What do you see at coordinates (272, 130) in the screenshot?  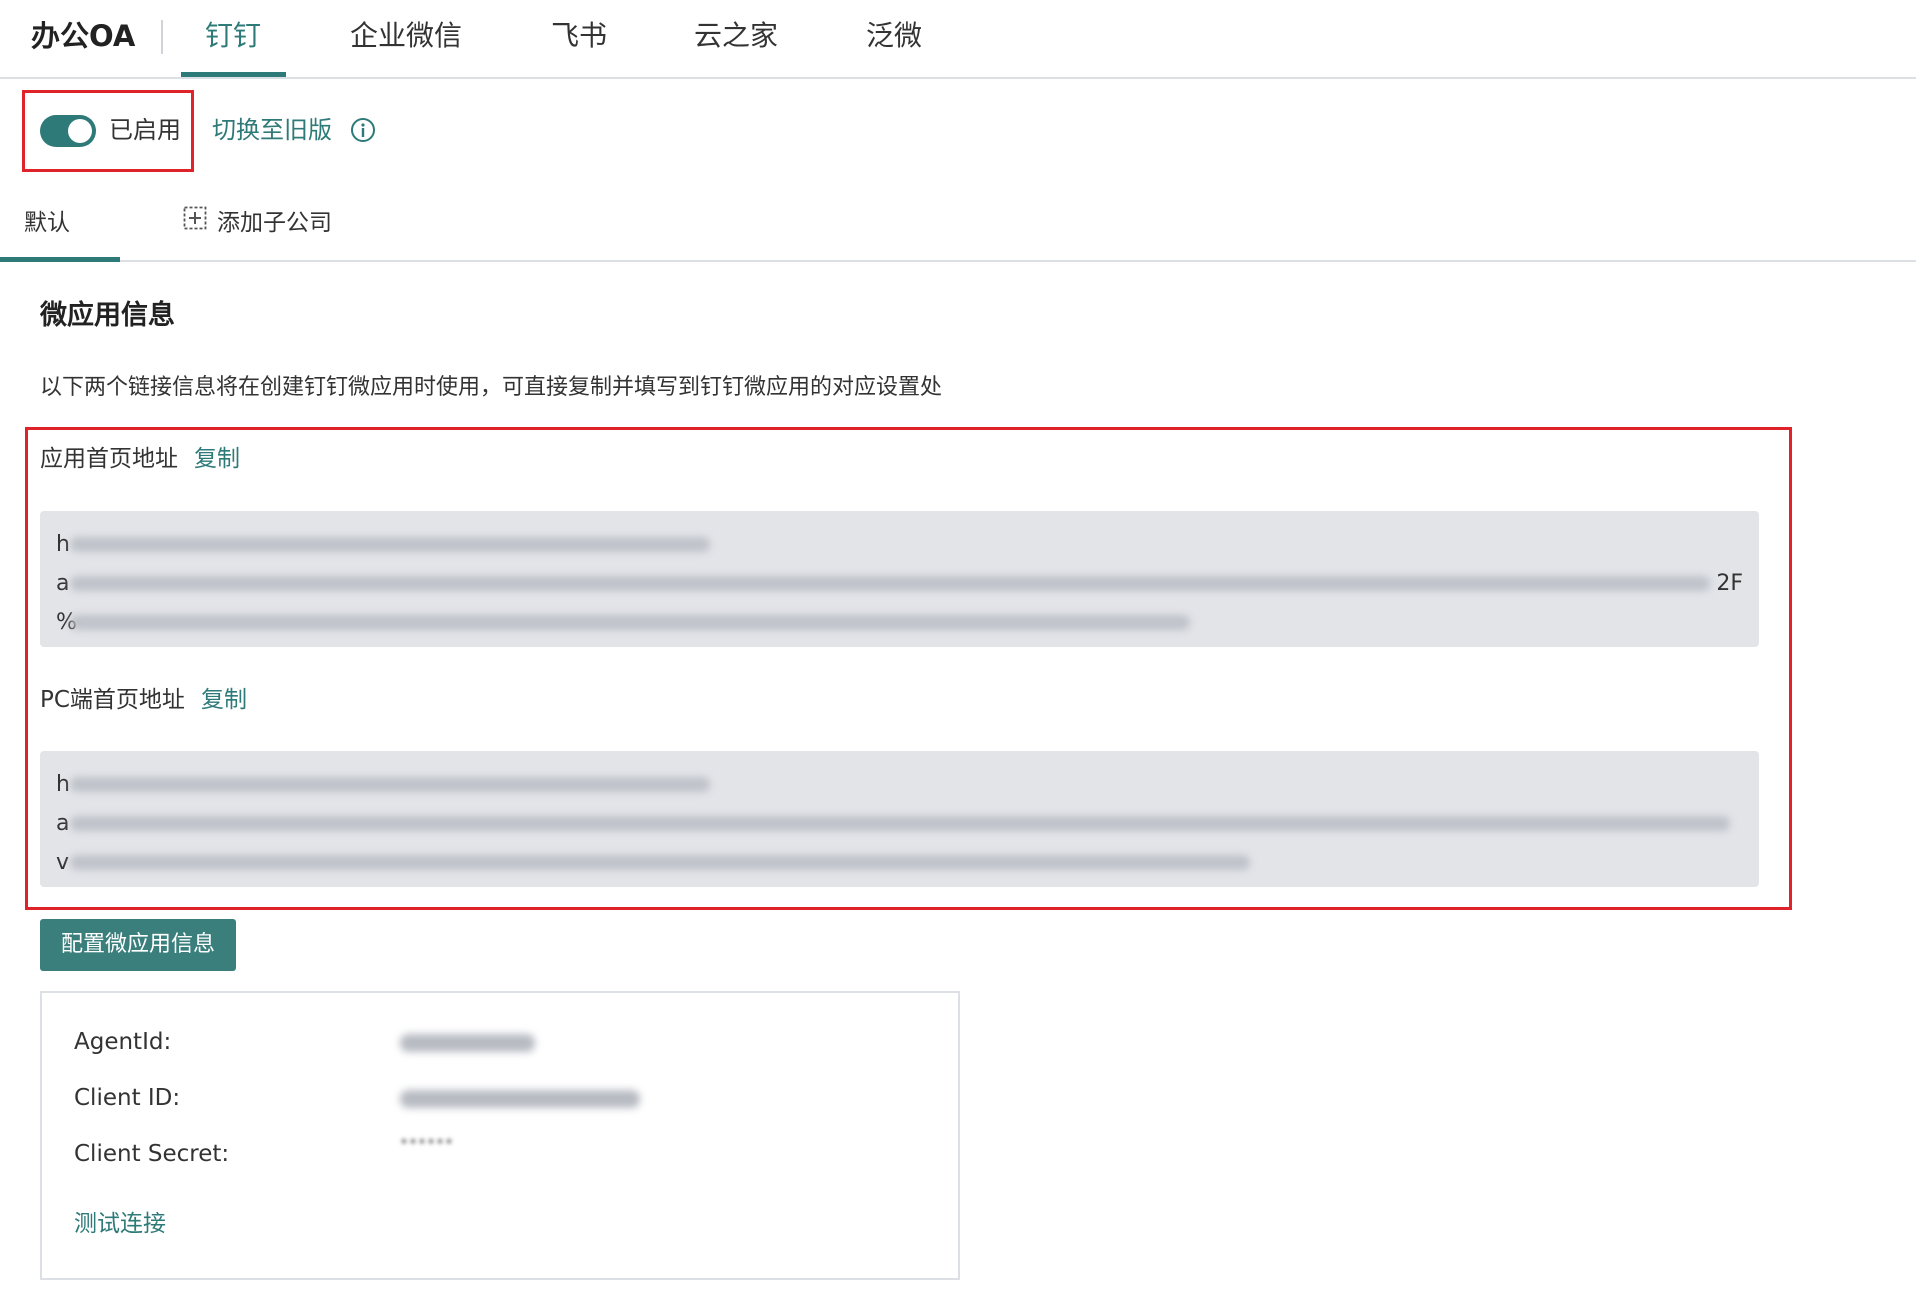 I see `switch-to-old-version-link: 切换至旧版` at bounding box center [272, 130].